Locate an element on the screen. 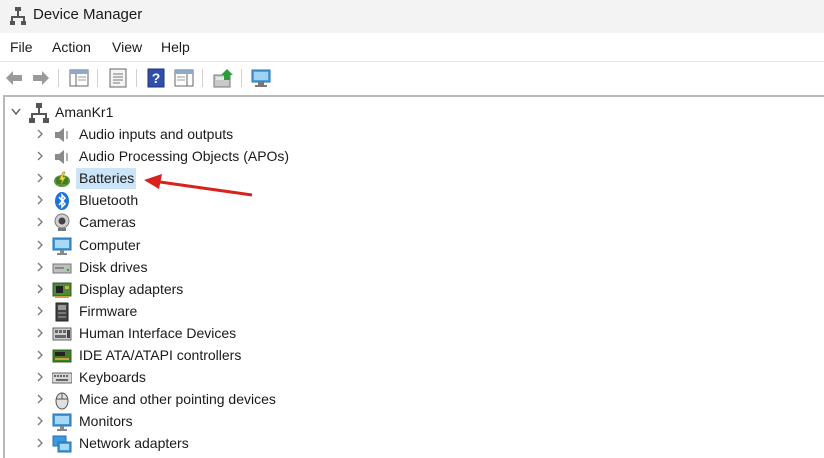 This screenshot has height=458, width=824. tree-item-label: Disk drives is located at coordinates (113, 266).